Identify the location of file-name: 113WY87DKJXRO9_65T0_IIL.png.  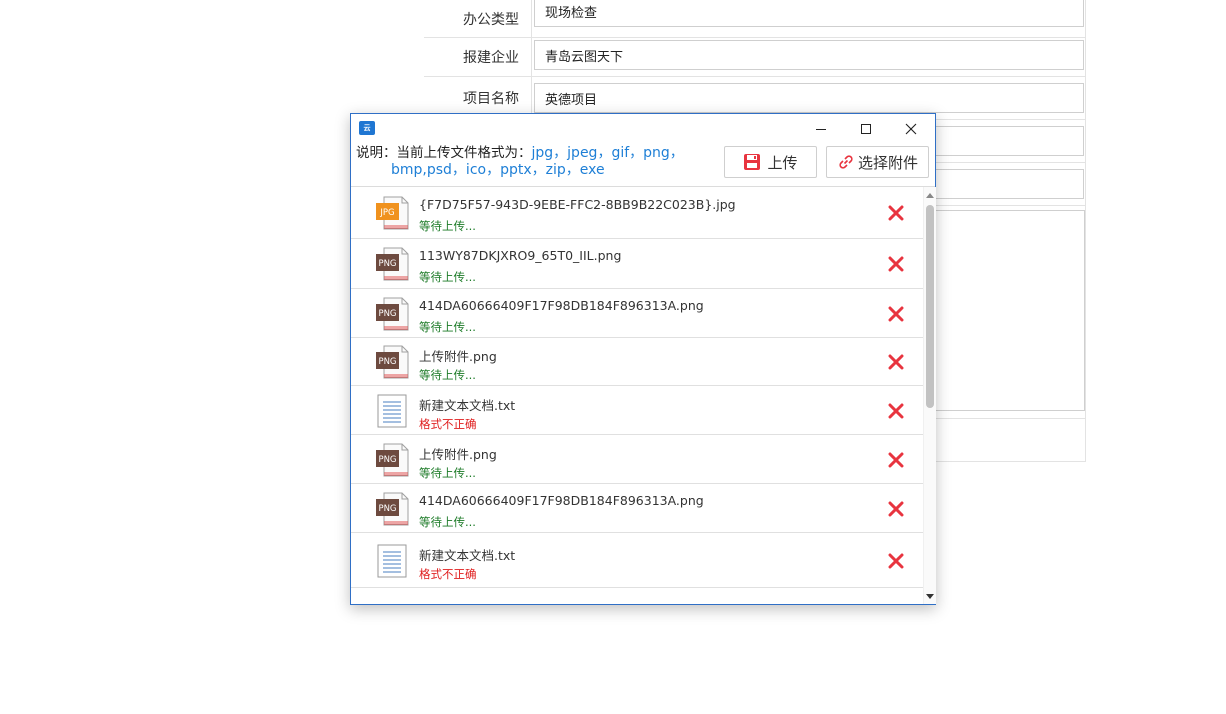
(520, 255).